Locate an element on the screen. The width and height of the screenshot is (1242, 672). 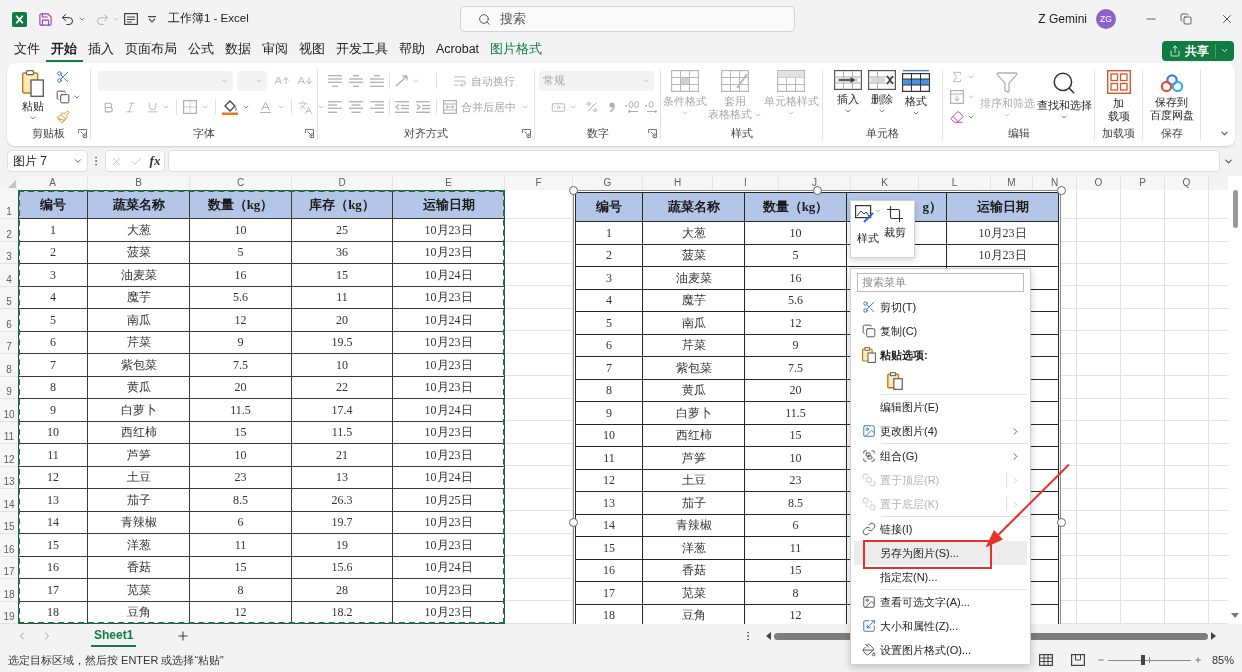
menu-item: 复制(C) is located at coordinates (940, 331).